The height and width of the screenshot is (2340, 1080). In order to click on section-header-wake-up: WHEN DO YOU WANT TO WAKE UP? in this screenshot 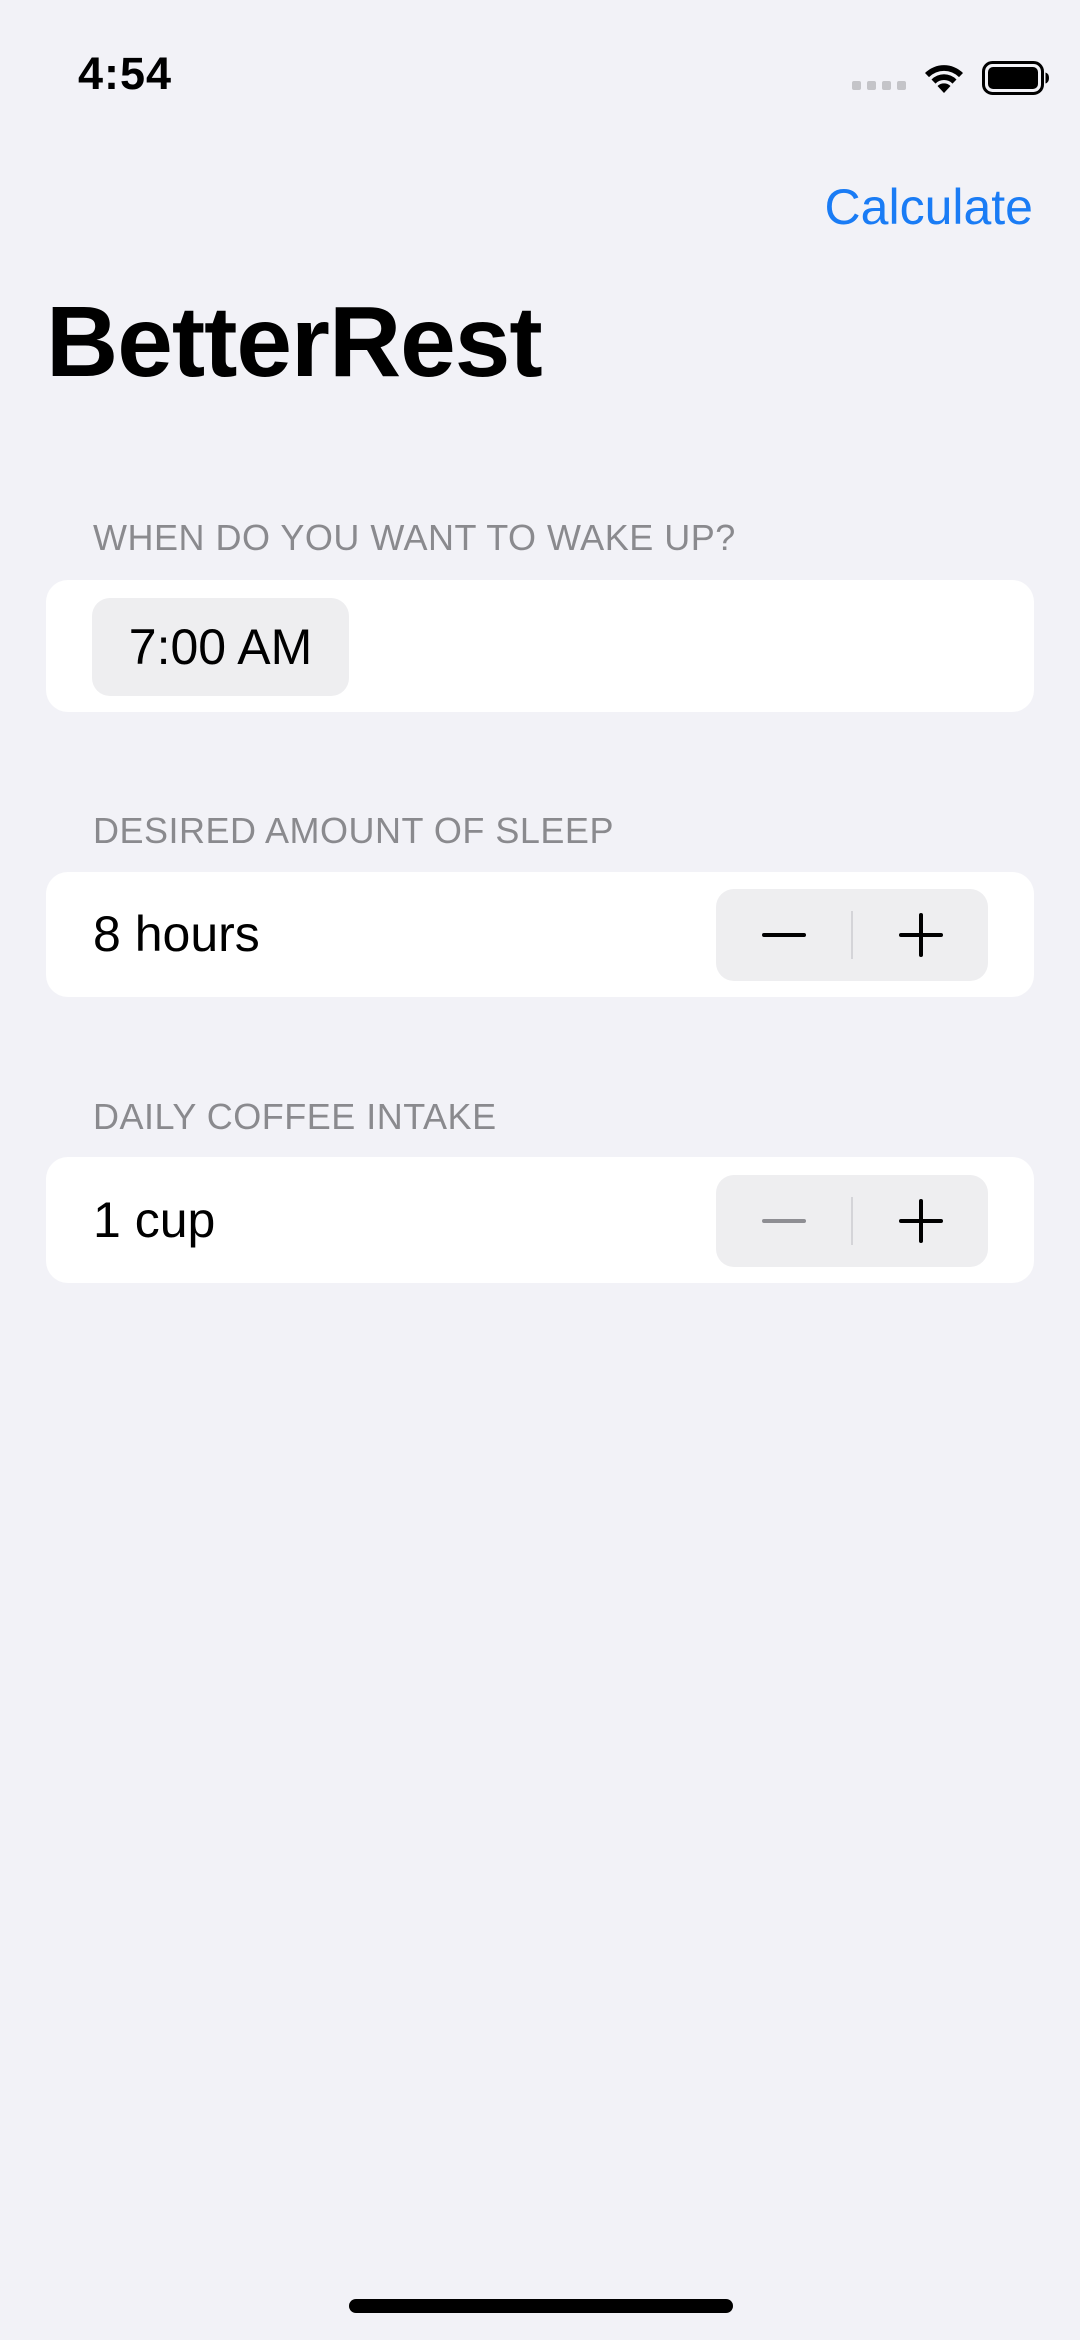, I will do `click(414, 537)`.